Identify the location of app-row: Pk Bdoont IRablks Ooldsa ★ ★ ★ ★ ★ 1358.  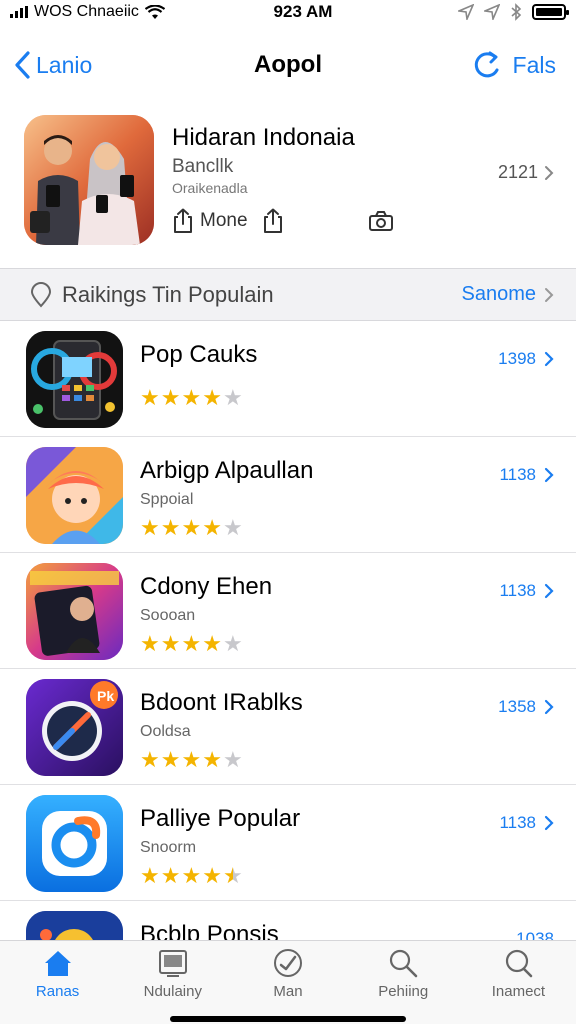
(288, 727).